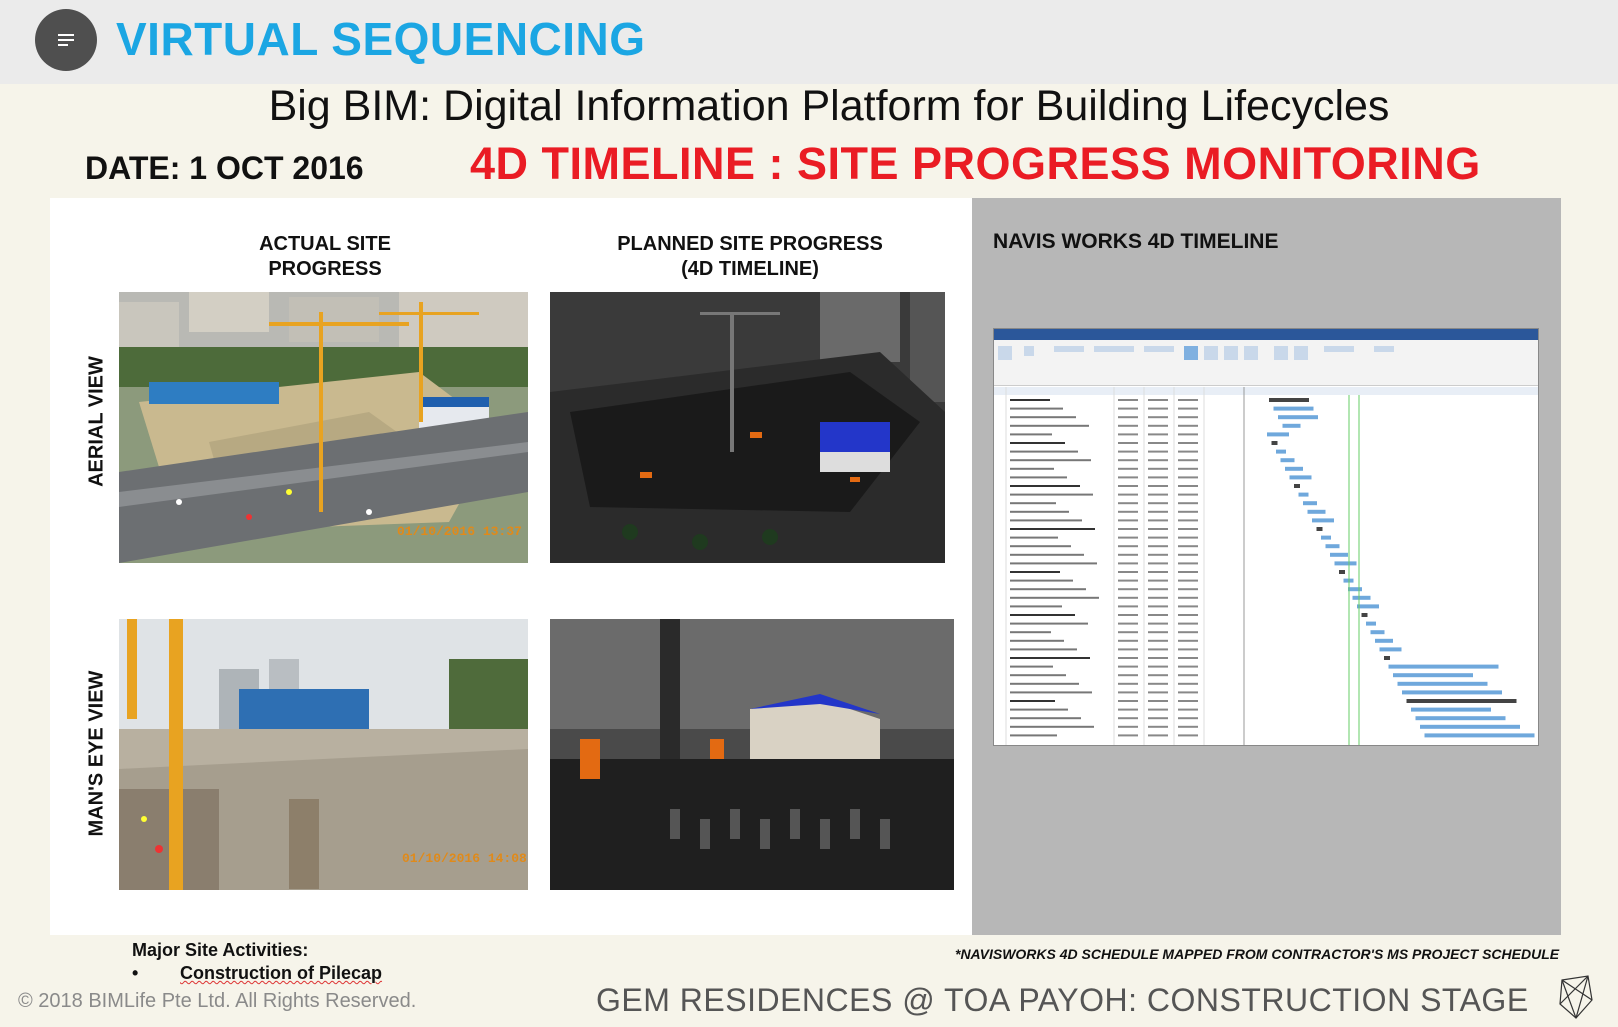 The image size is (1618, 1027). I want to click on planned-heading-line2: (4D TIMELINE), so click(750, 269).